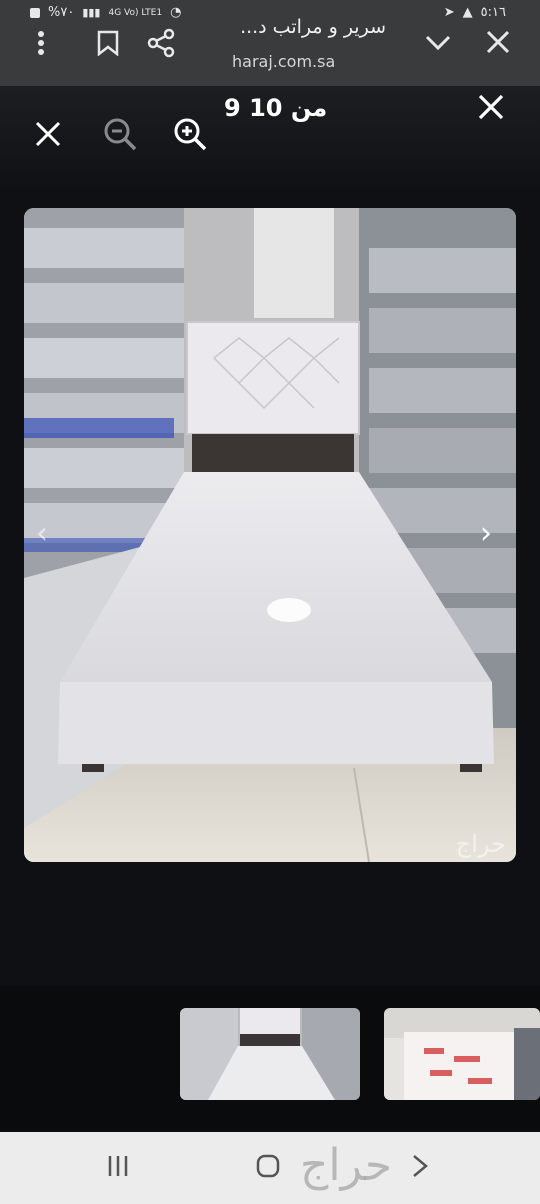  What do you see at coordinates (48, 136) in the screenshot?
I see `close-icon` at bounding box center [48, 136].